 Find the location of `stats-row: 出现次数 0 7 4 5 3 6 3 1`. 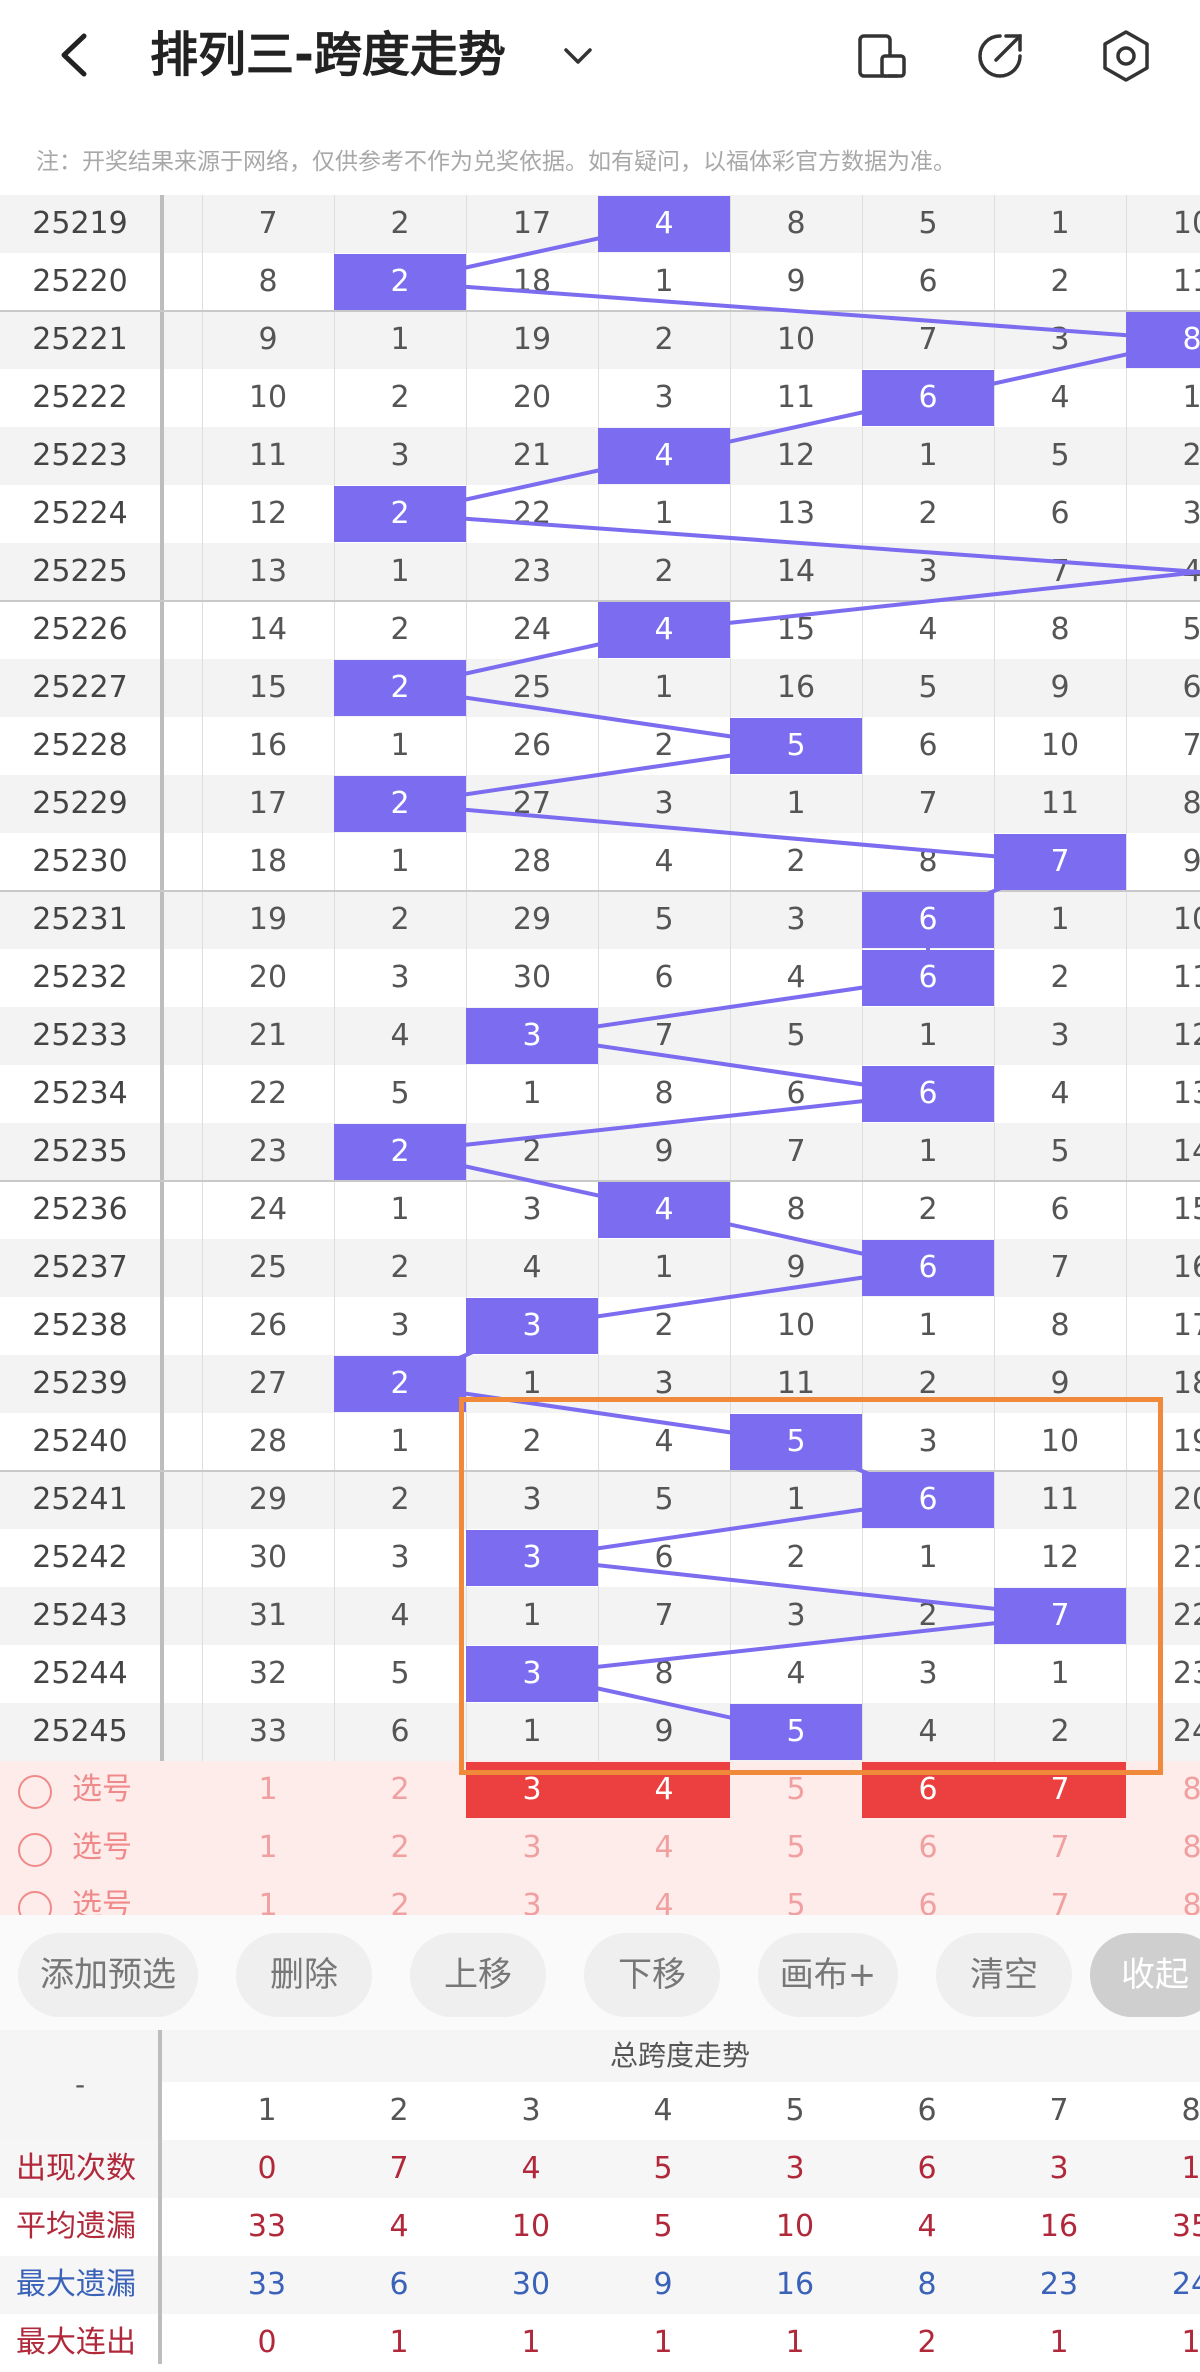

stats-row: 出现次数 0 7 4 5 3 6 3 1 is located at coordinates (600, 2169).